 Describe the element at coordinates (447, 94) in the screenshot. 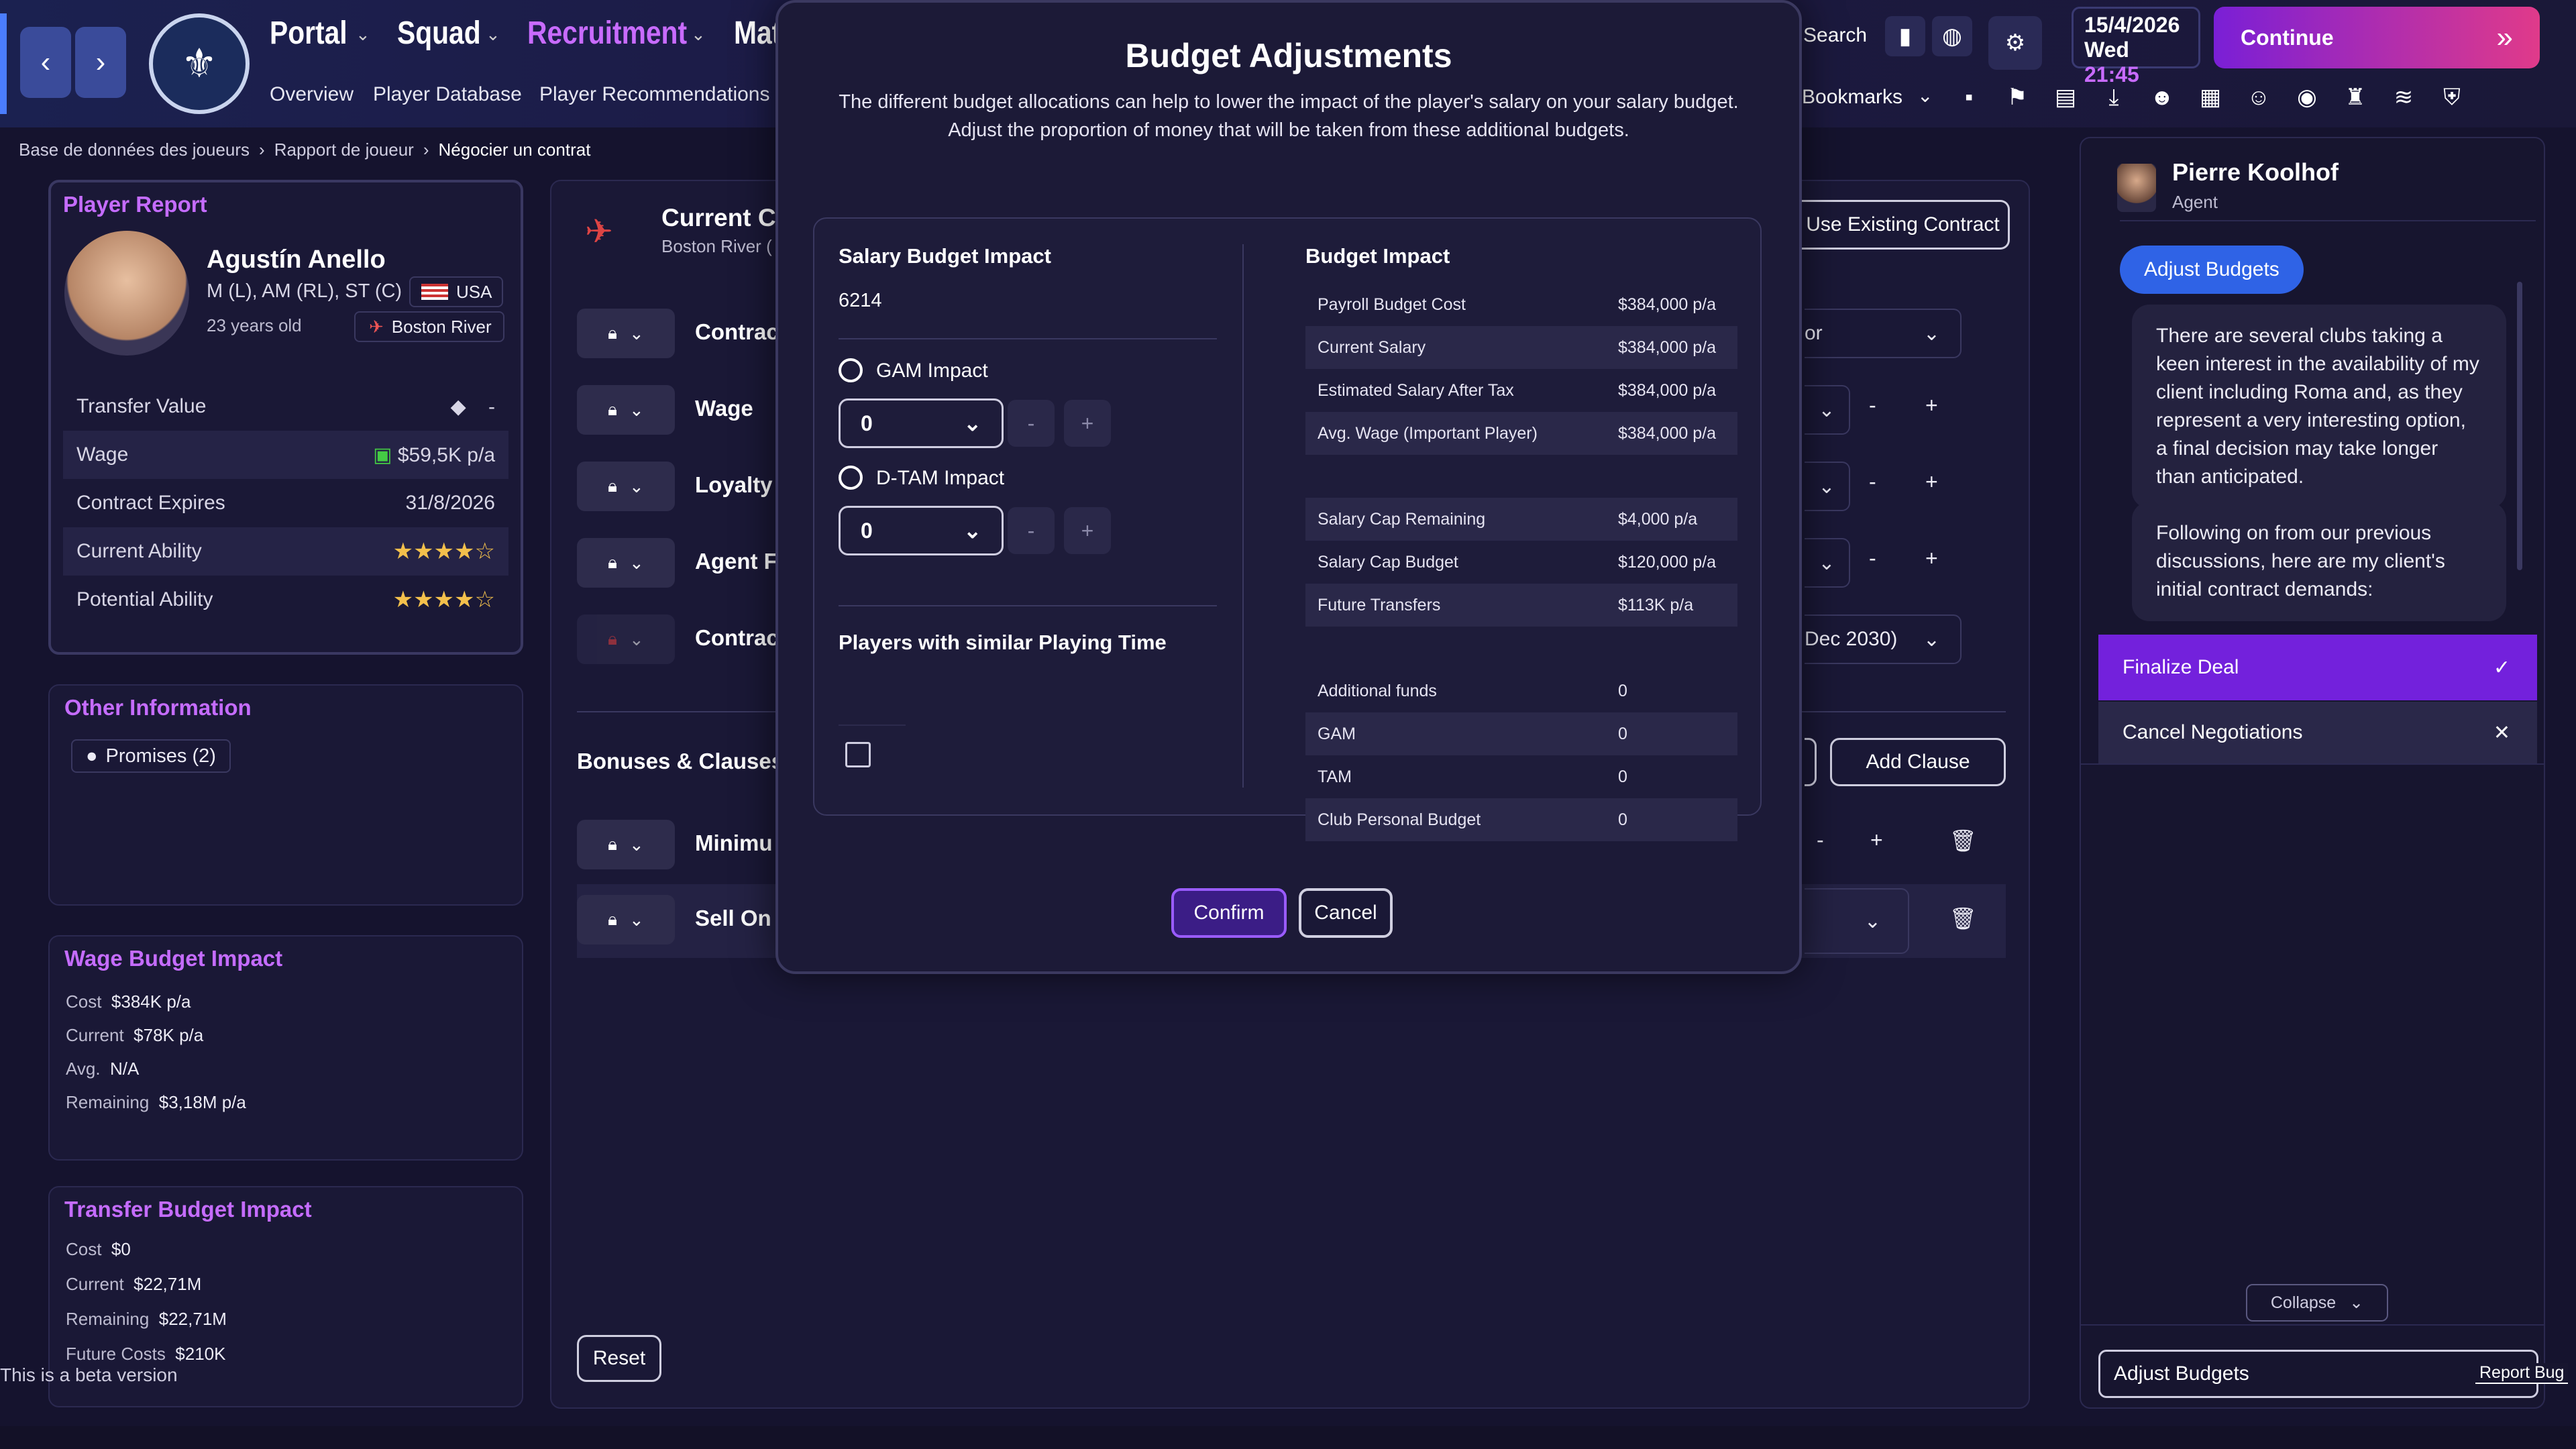

I see `subnav-player-database: Player Database` at that location.